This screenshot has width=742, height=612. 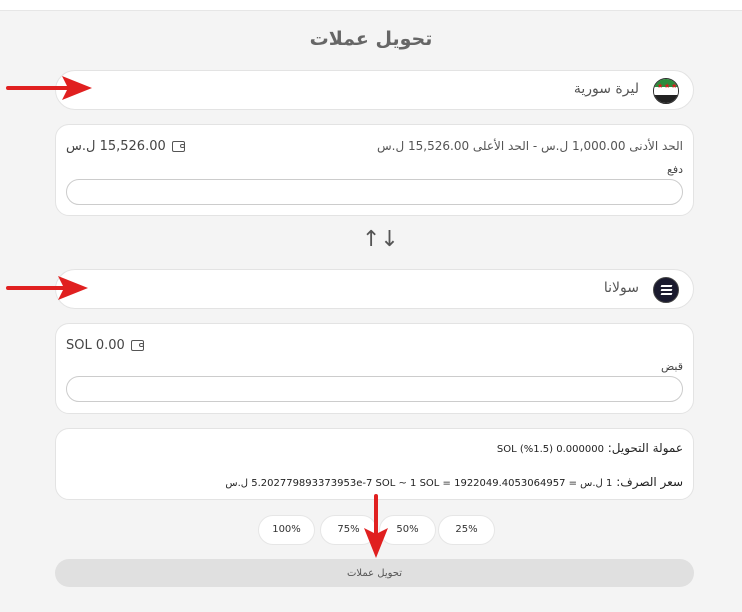 What do you see at coordinates (371, 39) in the screenshot?
I see `page-title: تحويل عملات` at bounding box center [371, 39].